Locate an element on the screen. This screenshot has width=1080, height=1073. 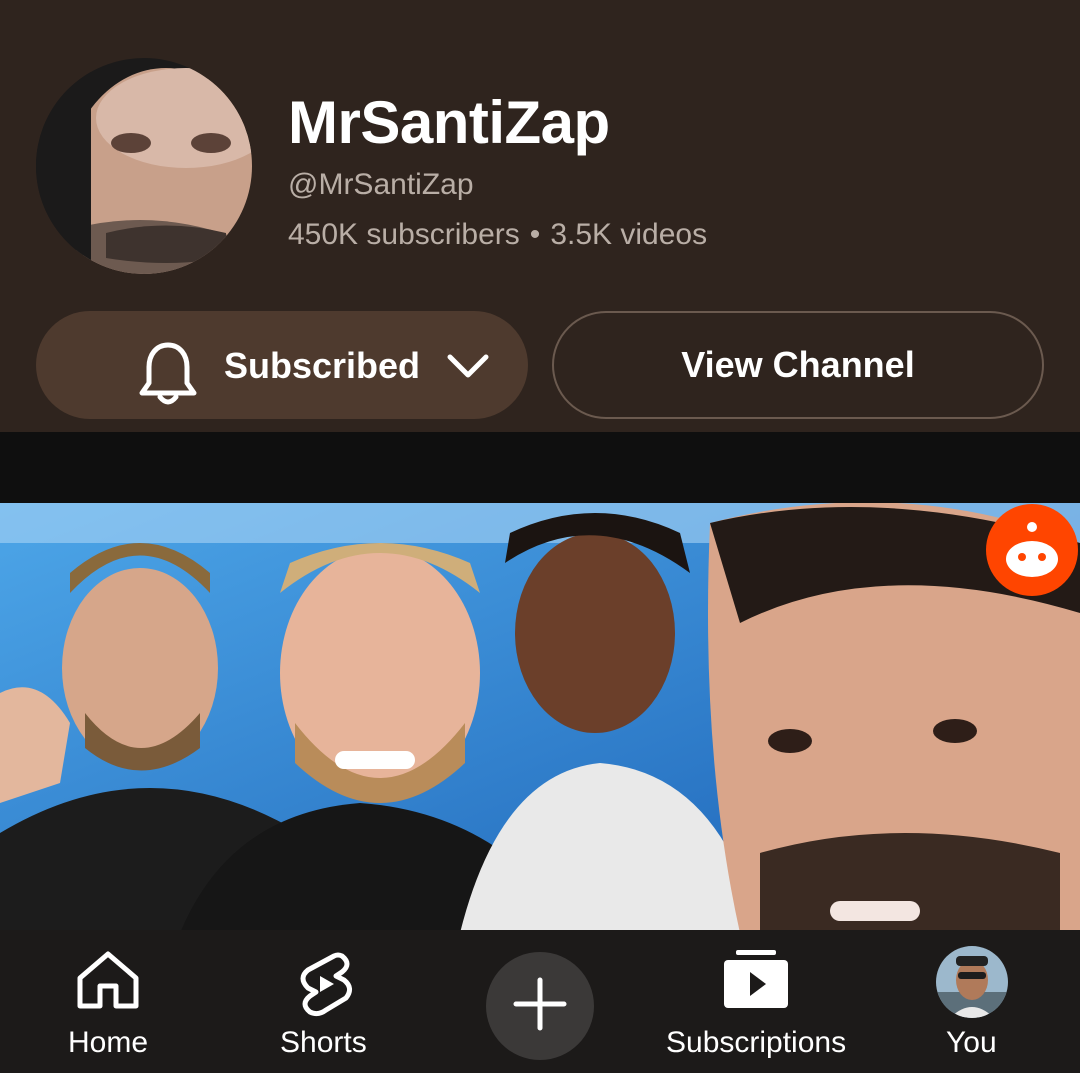
channel-name: MrSantiZap is located at coordinates (449, 122).